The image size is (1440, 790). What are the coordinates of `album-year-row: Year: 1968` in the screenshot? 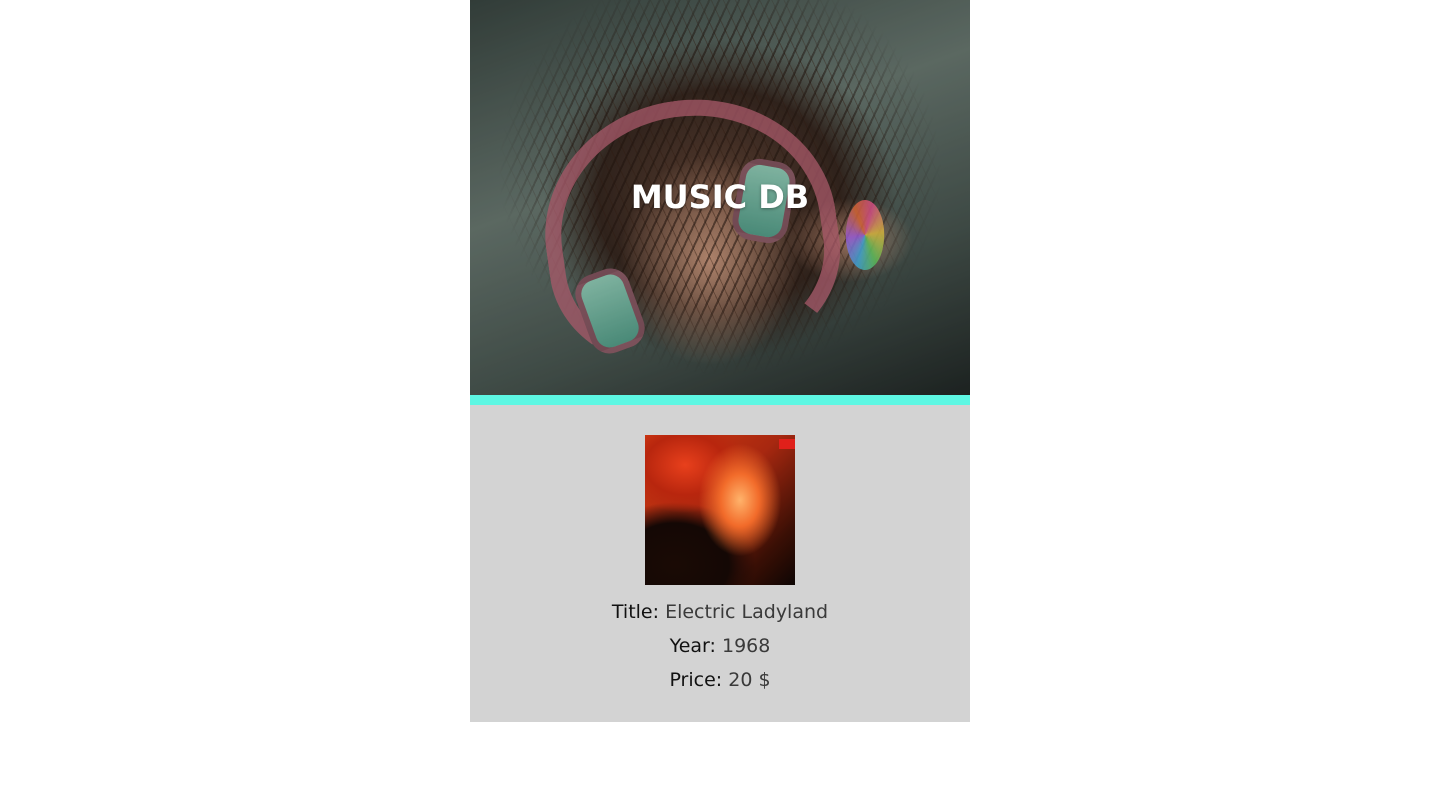 It's located at (720, 646).